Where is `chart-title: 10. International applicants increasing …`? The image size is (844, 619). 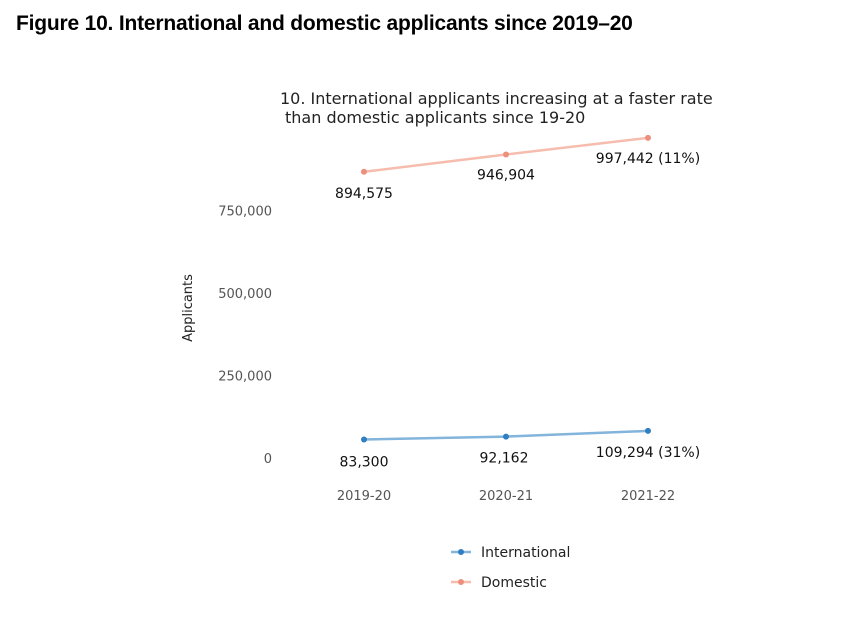 chart-title: 10. International applicants increasing … is located at coordinates (499, 108).